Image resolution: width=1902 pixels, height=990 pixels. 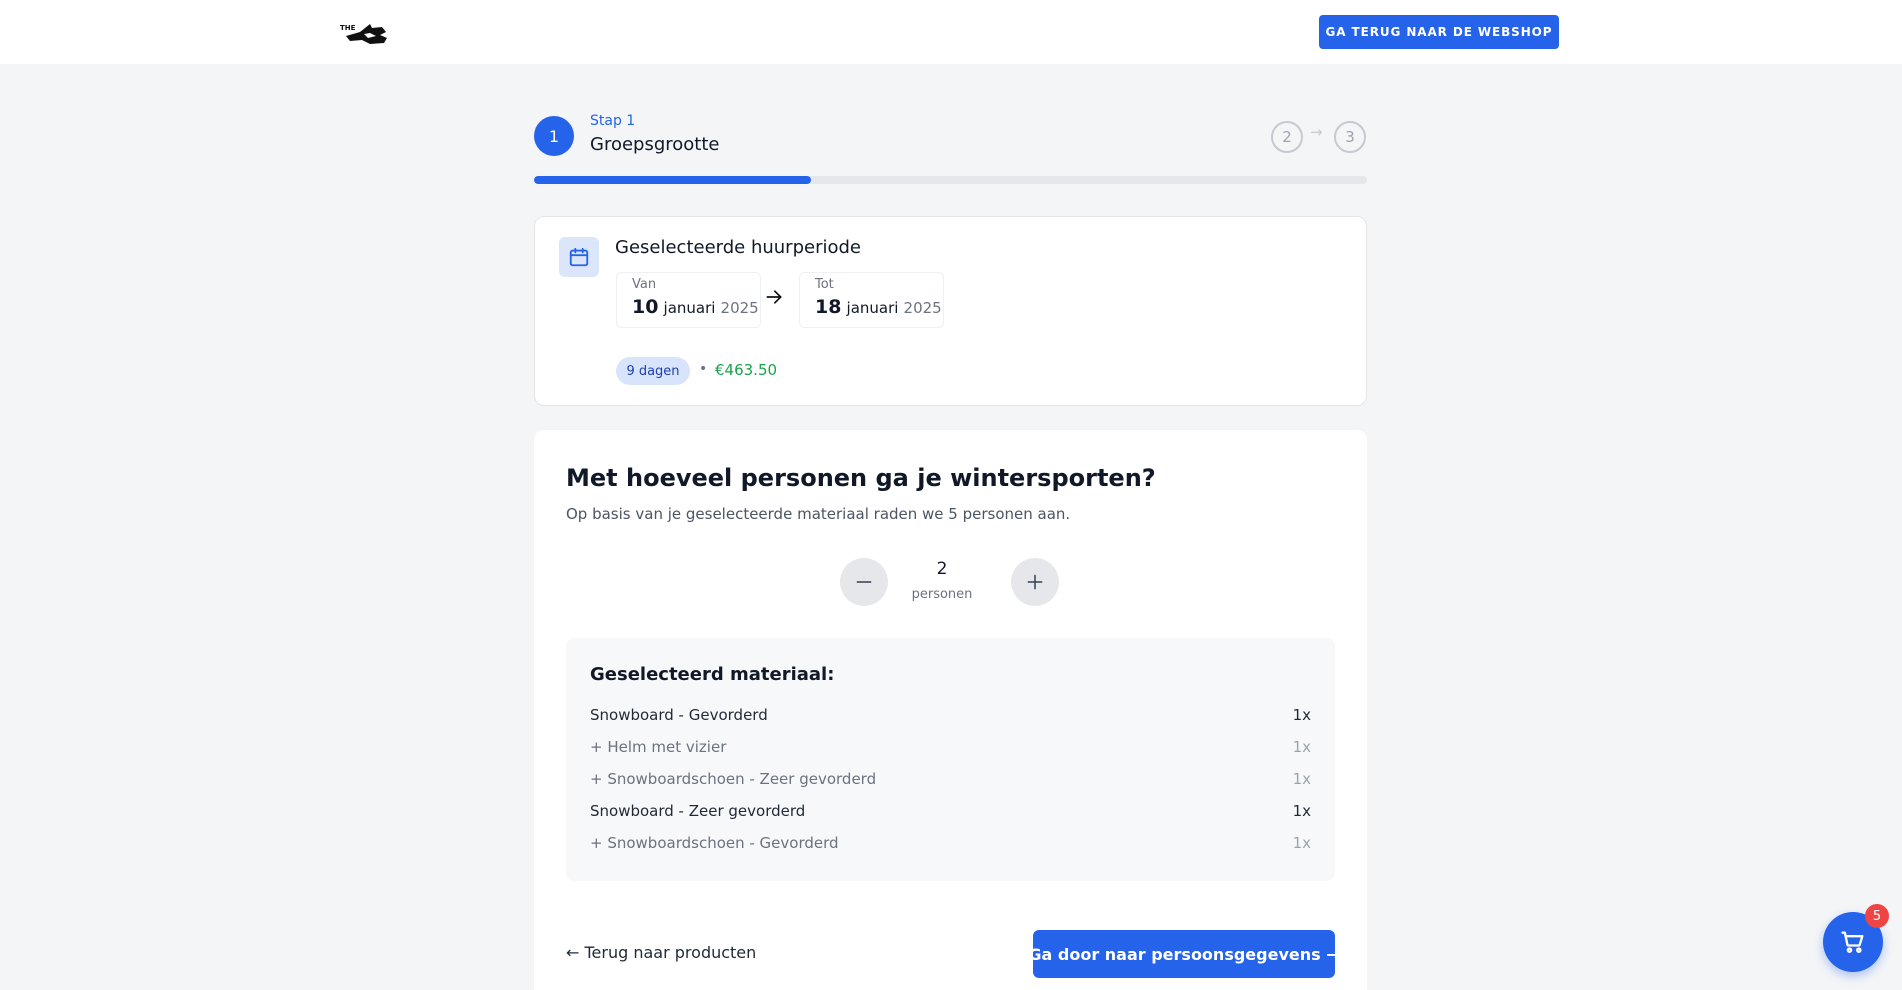 What do you see at coordinates (712, 674) in the screenshot?
I see `selected-material-title: Geselecteerd materiaal:` at bounding box center [712, 674].